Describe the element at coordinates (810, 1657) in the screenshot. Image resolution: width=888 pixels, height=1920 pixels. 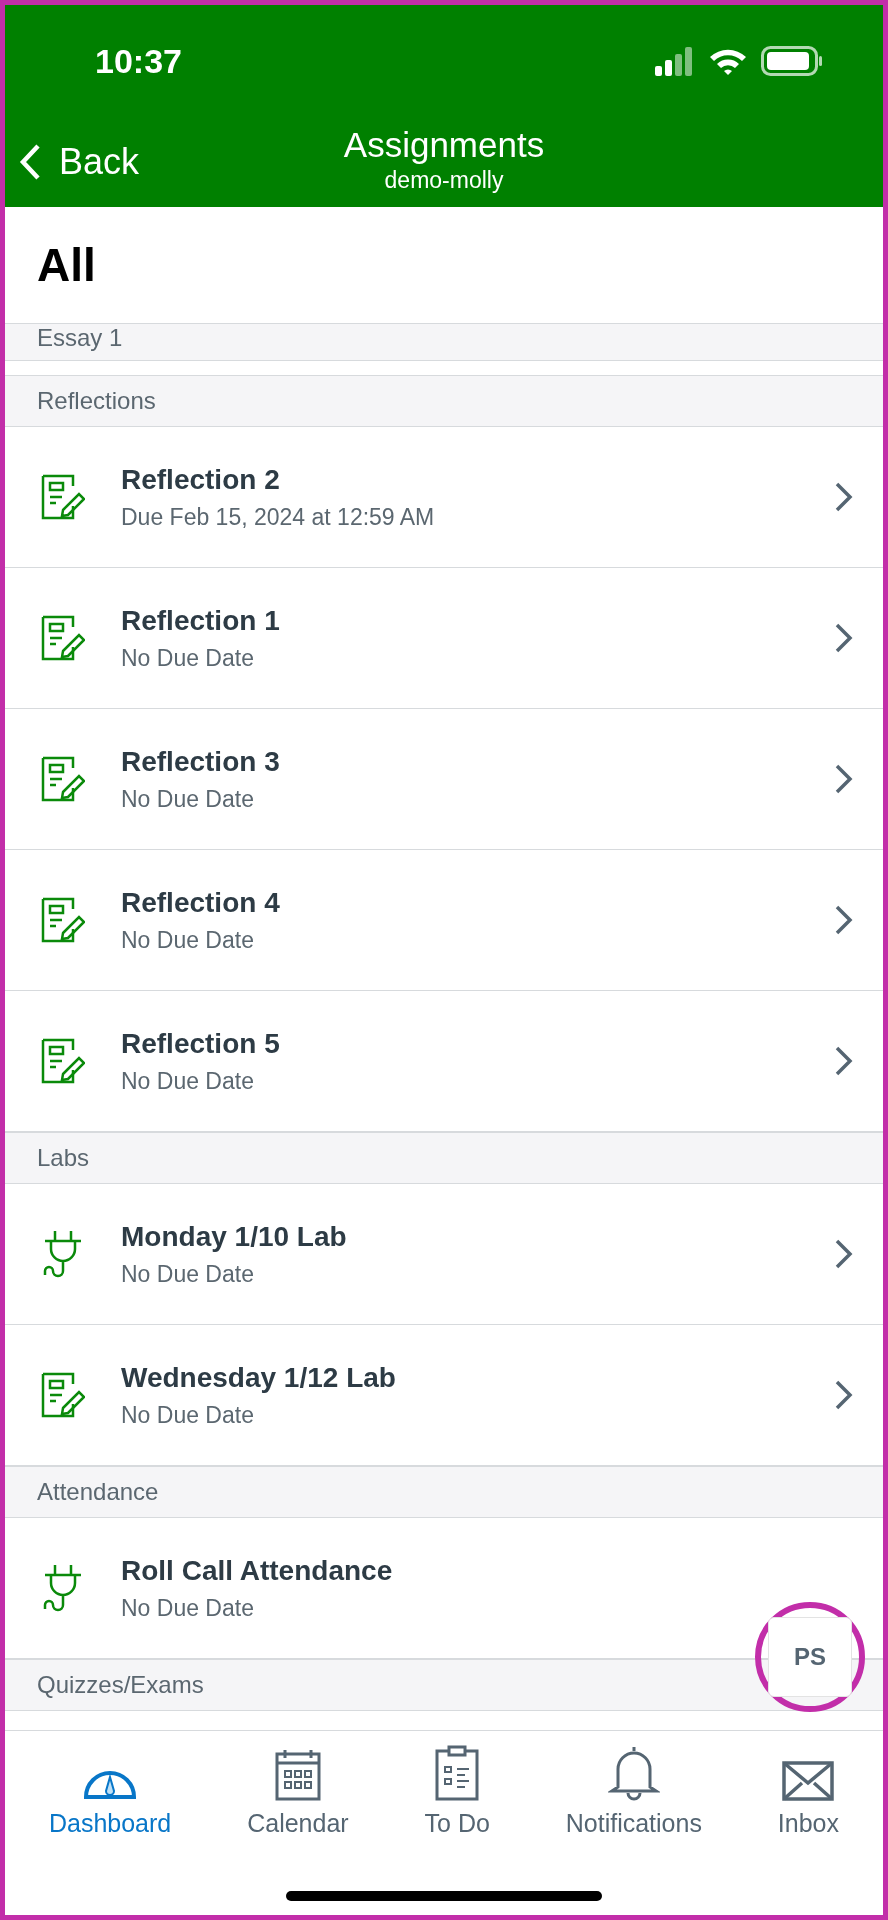
I see `avatar-button: PS` at that location.